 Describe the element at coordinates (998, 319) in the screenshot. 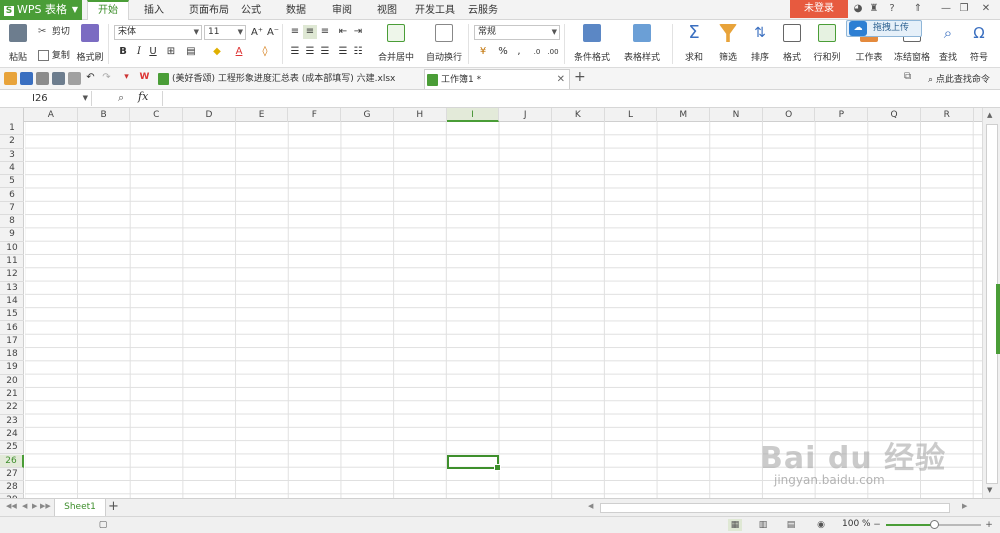

I see `side-panel-handle` at that location.